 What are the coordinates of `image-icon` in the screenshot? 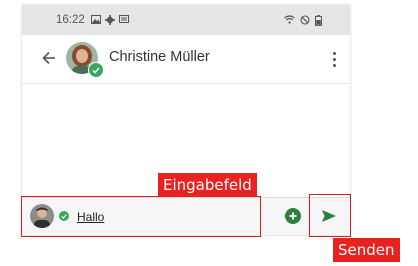 It's located at (96, 19).